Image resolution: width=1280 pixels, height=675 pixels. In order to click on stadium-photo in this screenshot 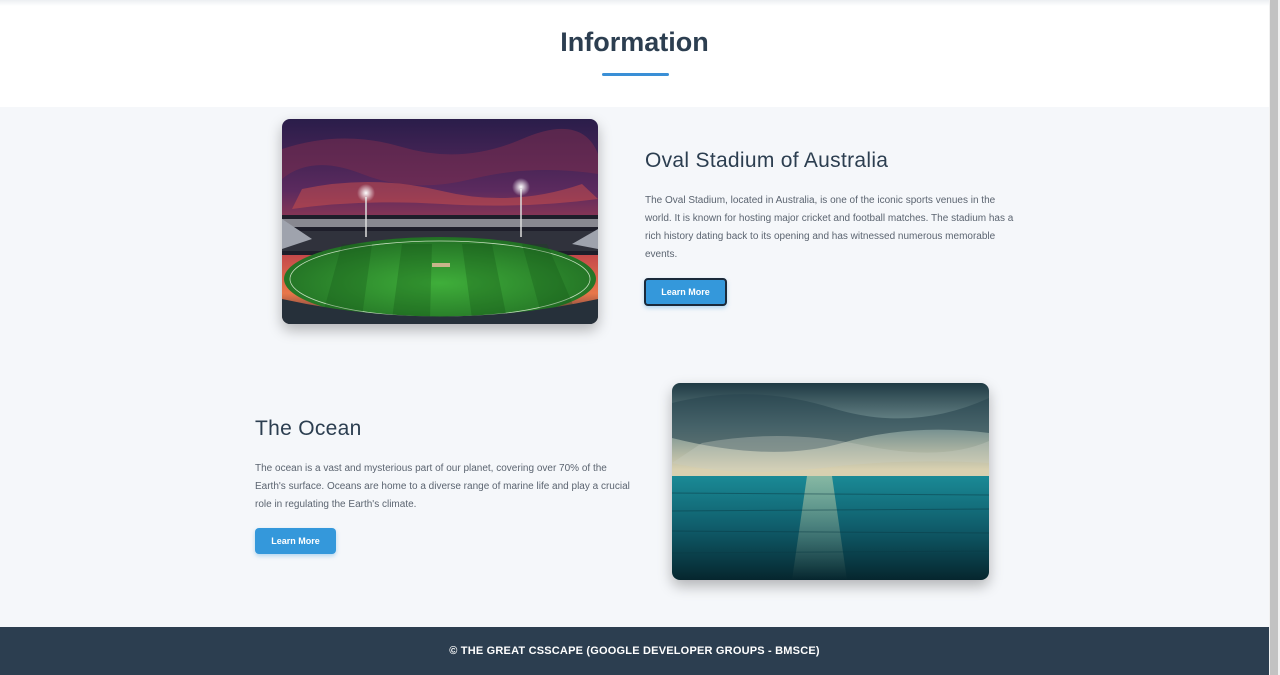, I will do `click(440, 221)`.